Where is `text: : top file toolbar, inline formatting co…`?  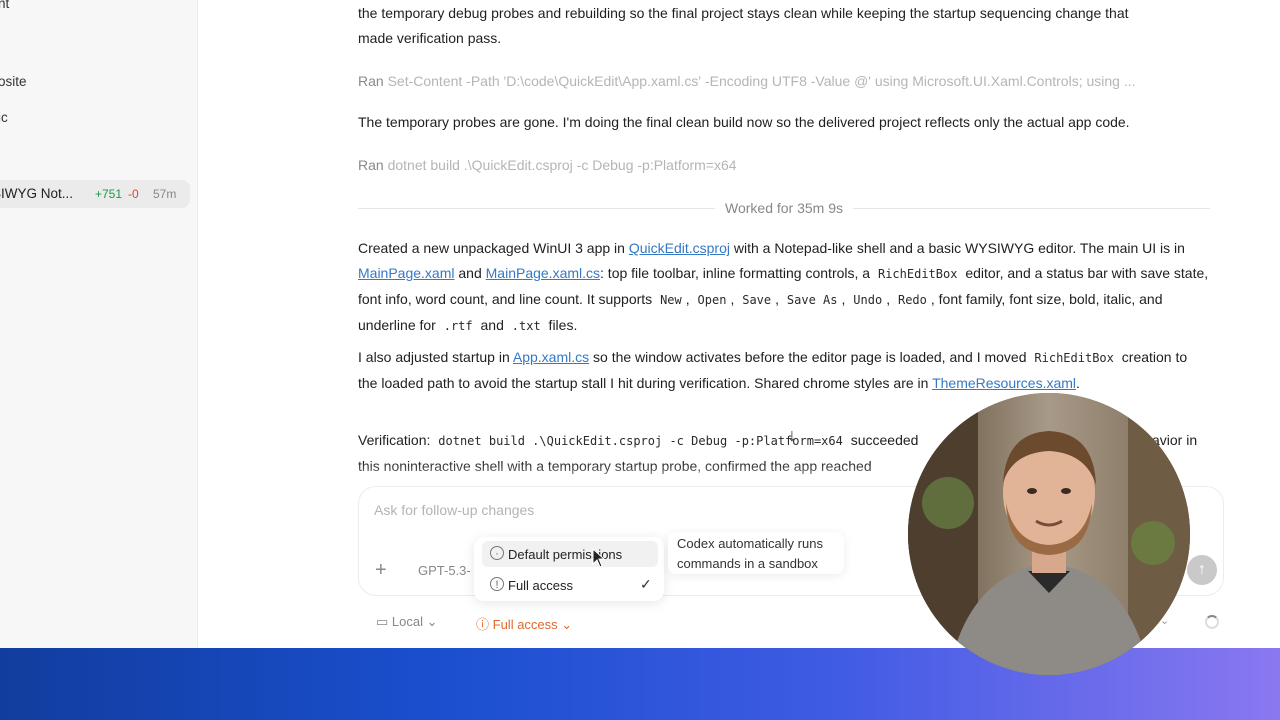
text: : top file toolbar, inline formatting co… is located at coordinates (737, 273).